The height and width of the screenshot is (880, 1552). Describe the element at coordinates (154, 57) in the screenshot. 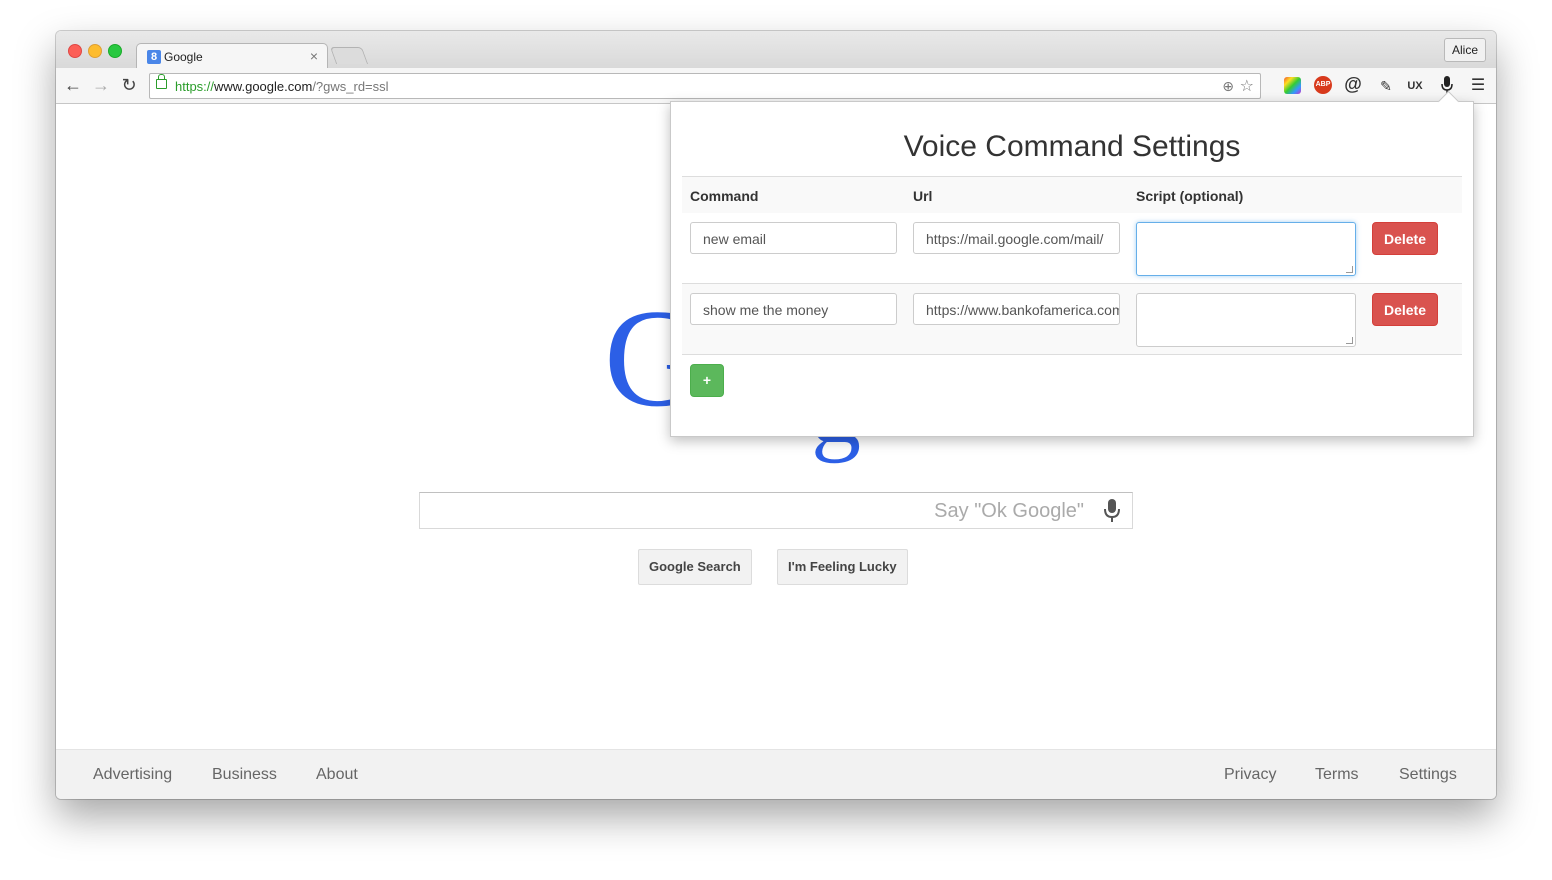

I see `google-favicon-icon: 8` at that location.